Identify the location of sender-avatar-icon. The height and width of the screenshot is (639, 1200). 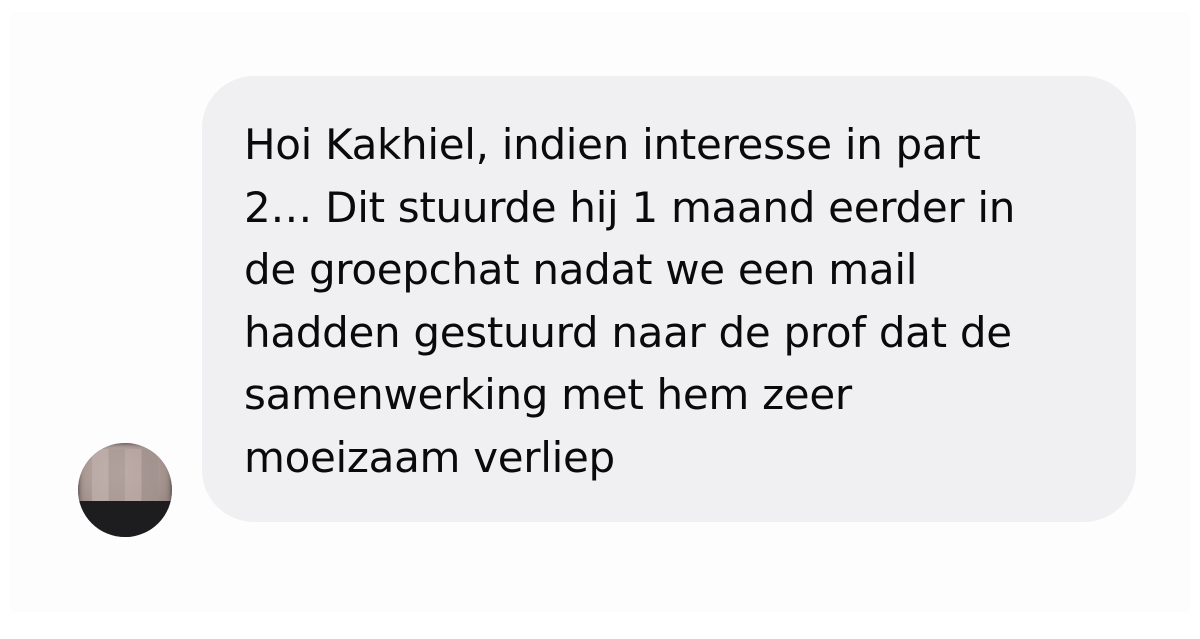
(125, 490).